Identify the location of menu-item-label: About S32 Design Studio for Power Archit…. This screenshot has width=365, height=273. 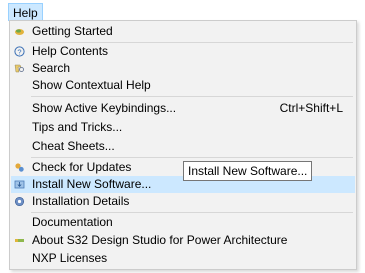
(160, 240).